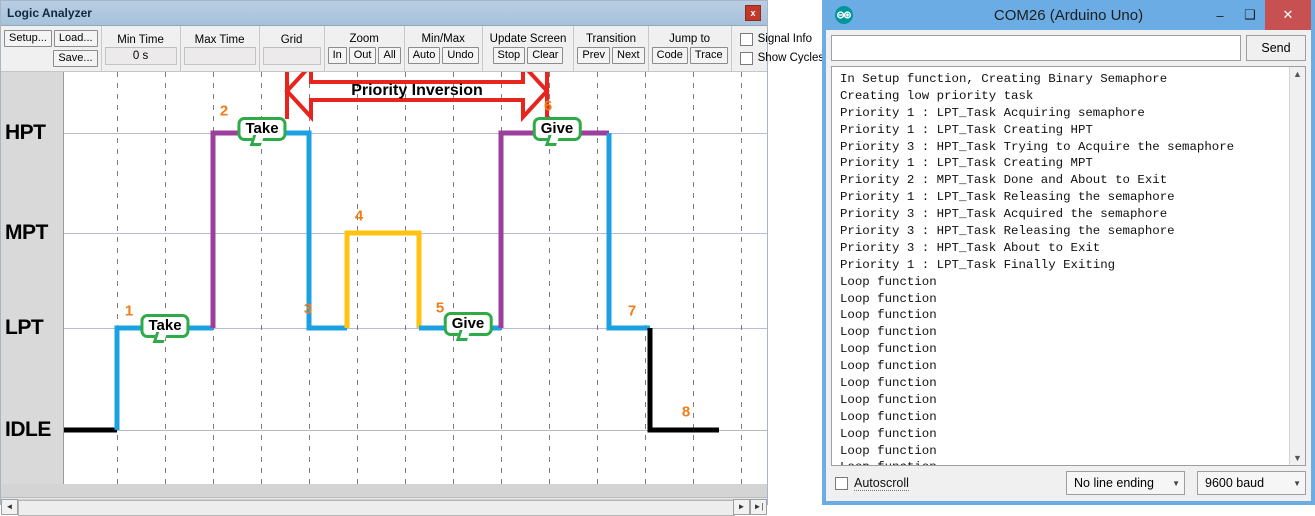 This screenshot has width=1315, height=516. Describe the element at coordinates (545, 55) in the screenshot. I see `clear-button: Clear` at that location.